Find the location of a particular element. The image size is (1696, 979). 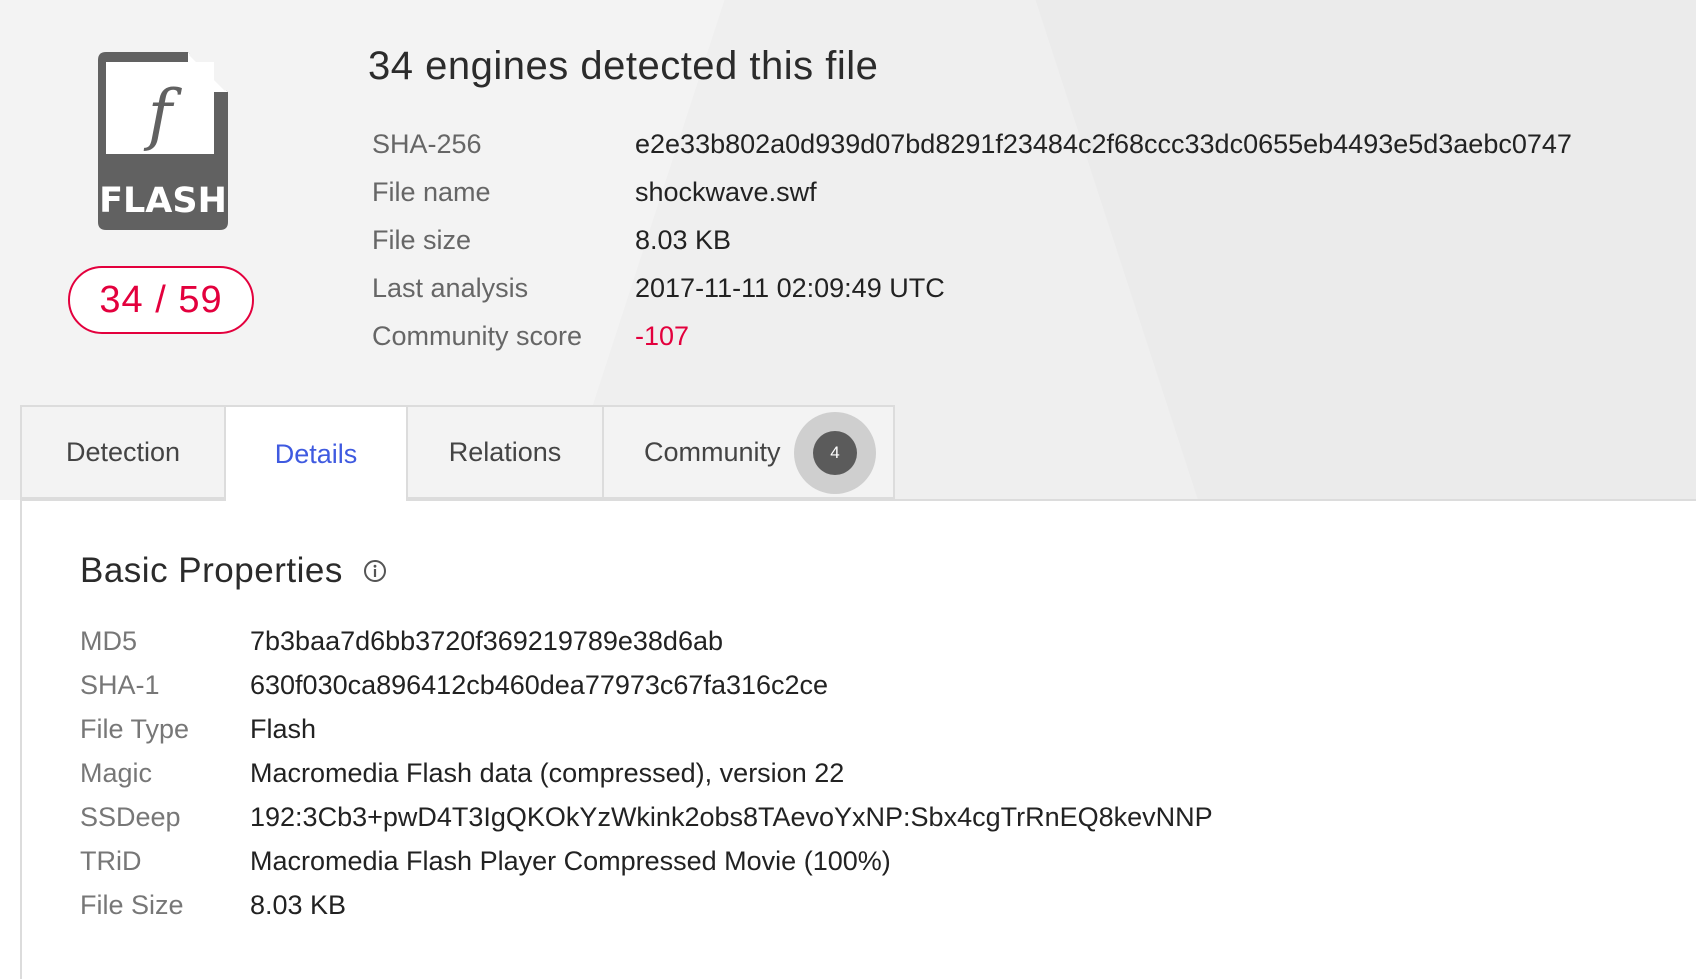

summary-label: File name is located at coordinates (431, 191).